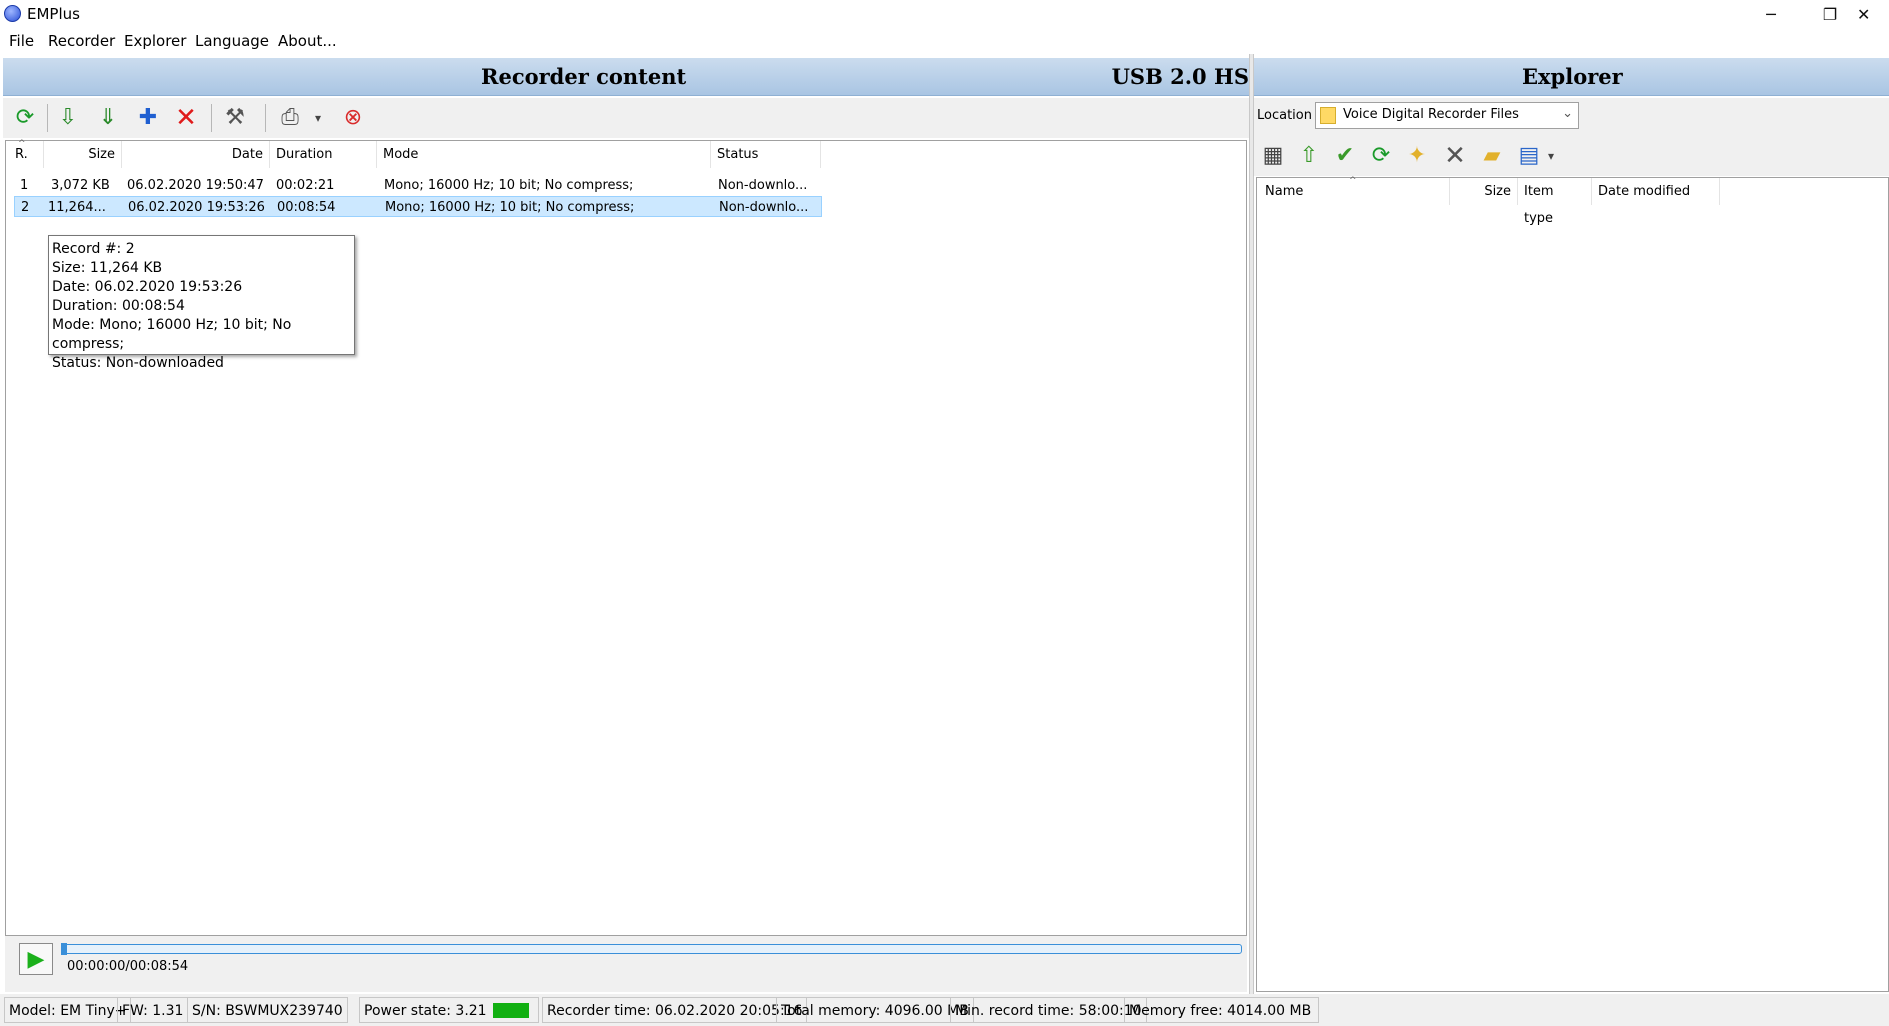 The image size is (1889, 1026). I want to click on usb-label: USB 2.0 HS, so click(1180, 76).